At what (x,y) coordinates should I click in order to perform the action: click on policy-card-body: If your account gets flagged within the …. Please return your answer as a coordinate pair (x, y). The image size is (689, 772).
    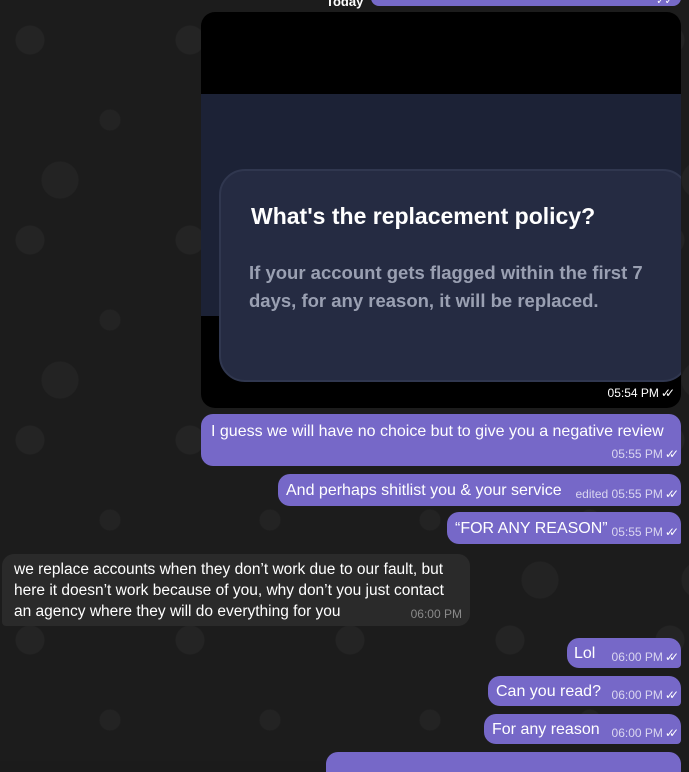
    Looking at the image, I should click on (446, 286).